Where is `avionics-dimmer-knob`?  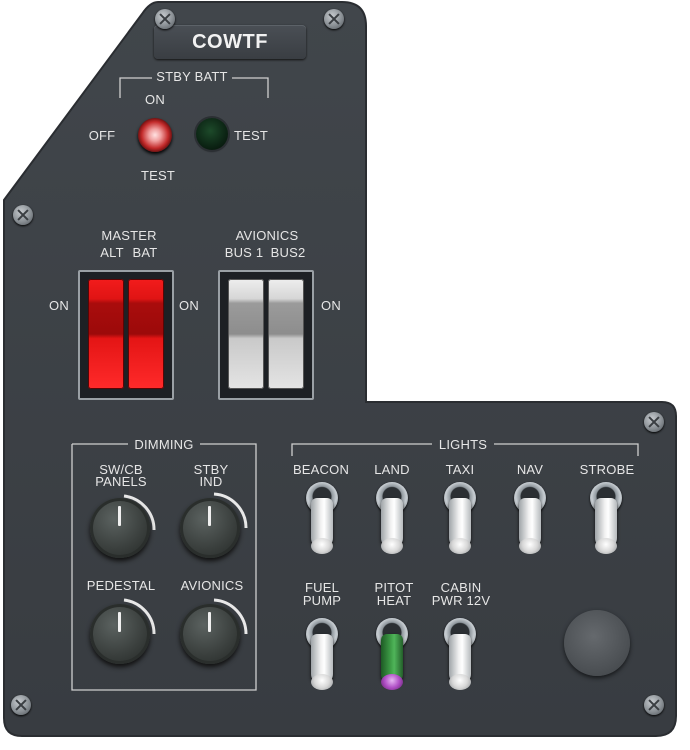 avionics-dimmer-knob is located at coordinates (210, 634).